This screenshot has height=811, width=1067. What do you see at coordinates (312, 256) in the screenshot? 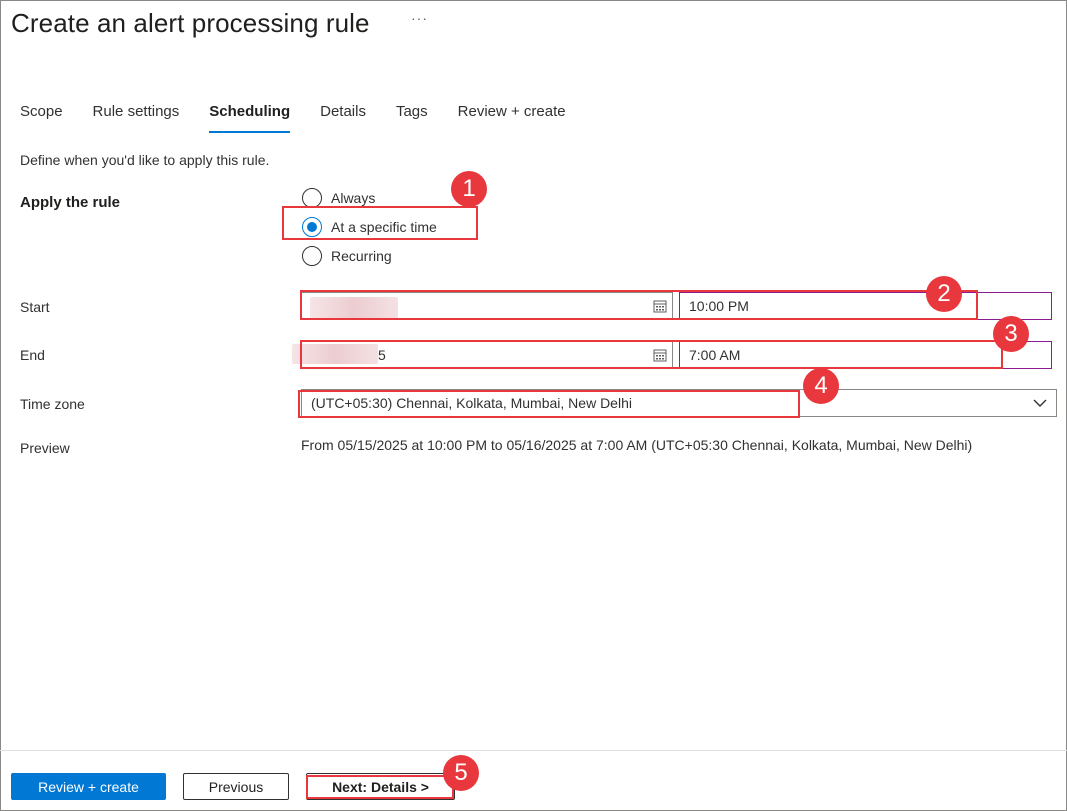
I see `radio-recurring-circle` at bounding box center [312, 256].